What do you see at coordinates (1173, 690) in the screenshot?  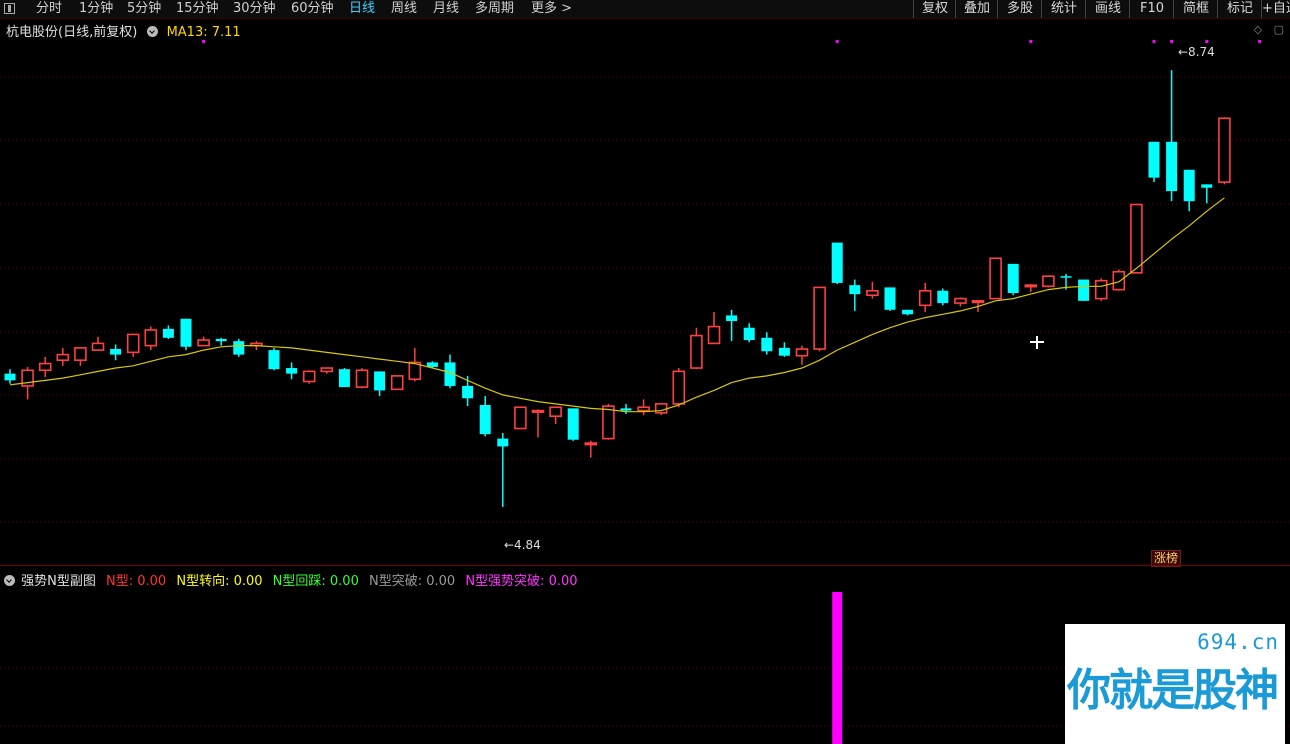 I see `watermark-text: 你就是股神` at bounding box center [1173, 690].